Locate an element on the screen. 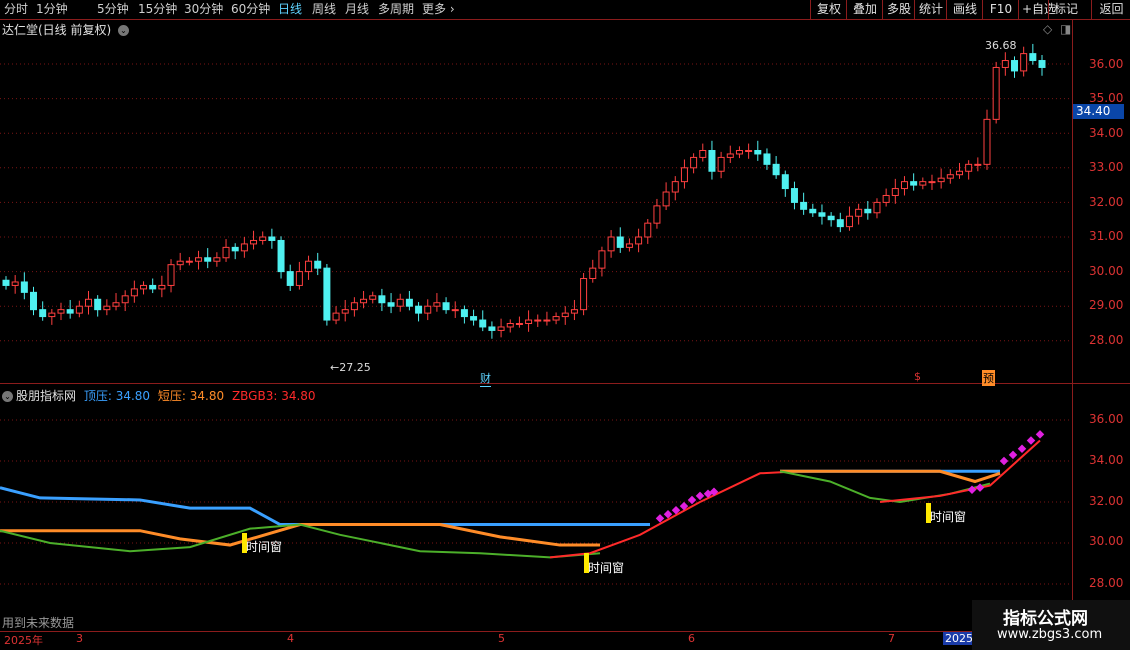 This screenshot has height=650, width=1130. arrow-left-icon: ← is located at coordinates (335, 367).